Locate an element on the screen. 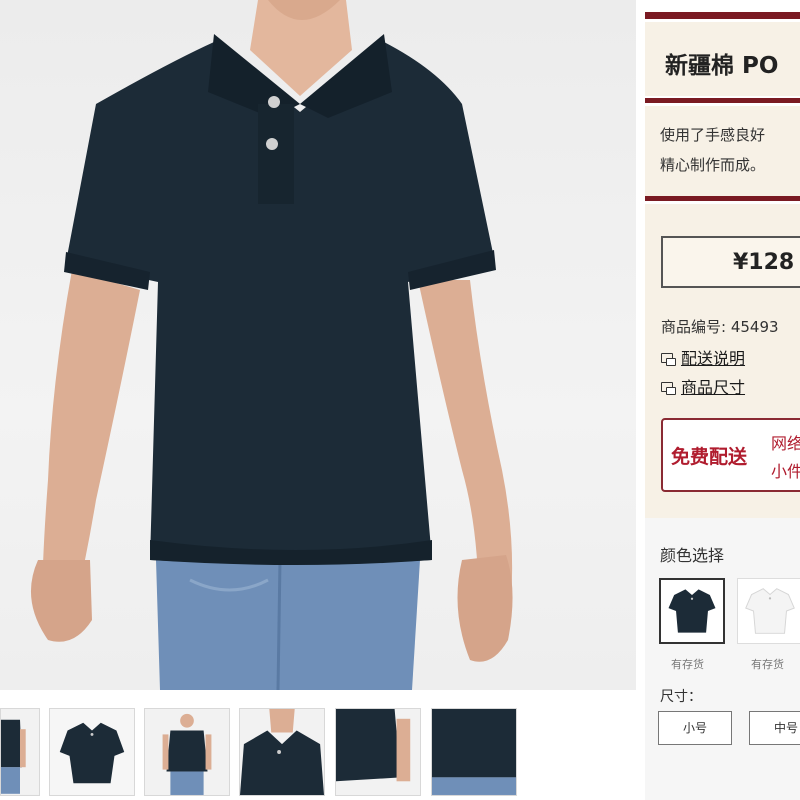 This screenshot has height=800, width=800. free-shipping-banner: 免费配送 网络 小件 is located at coordinates (730, 455).